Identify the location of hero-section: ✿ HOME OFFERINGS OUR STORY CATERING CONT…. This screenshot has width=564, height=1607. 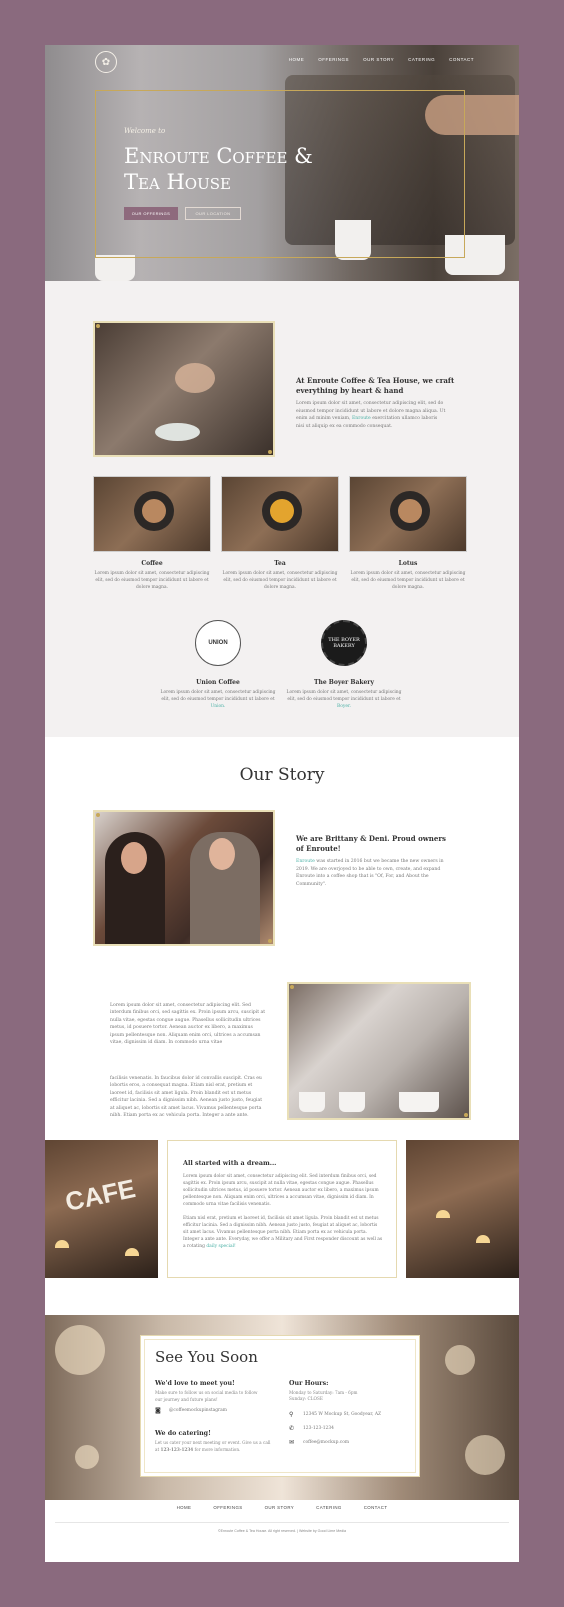
(282, 163).